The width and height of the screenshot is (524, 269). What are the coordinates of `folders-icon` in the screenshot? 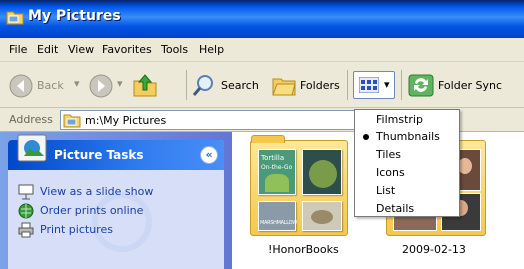 It's located at (284, 85).